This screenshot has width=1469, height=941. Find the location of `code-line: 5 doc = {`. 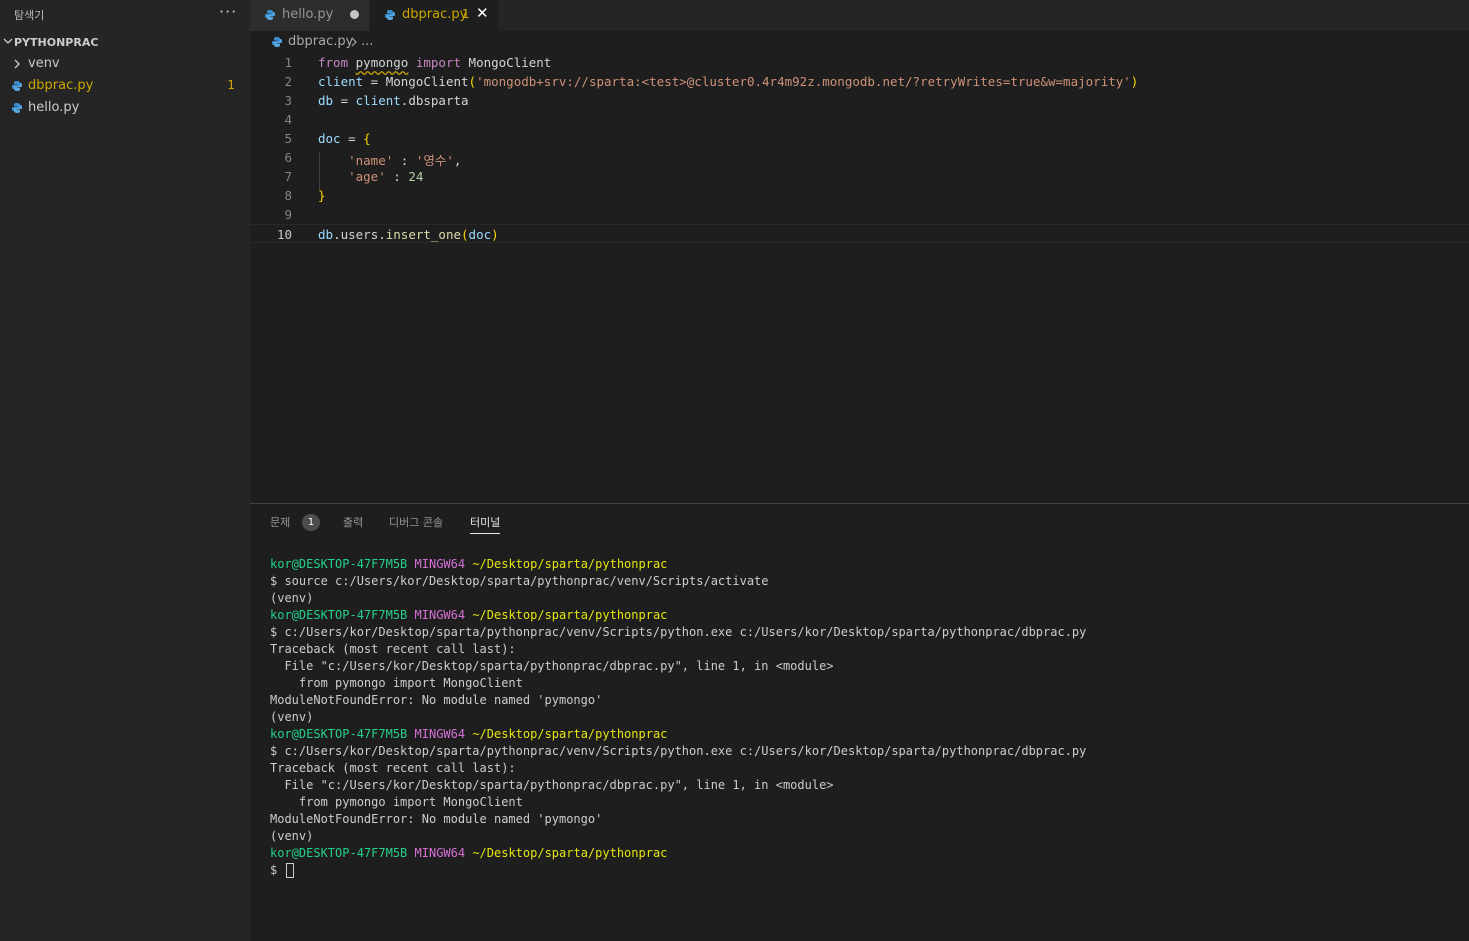

code-line: 5 doc = { is located at coordinates (859, 138).